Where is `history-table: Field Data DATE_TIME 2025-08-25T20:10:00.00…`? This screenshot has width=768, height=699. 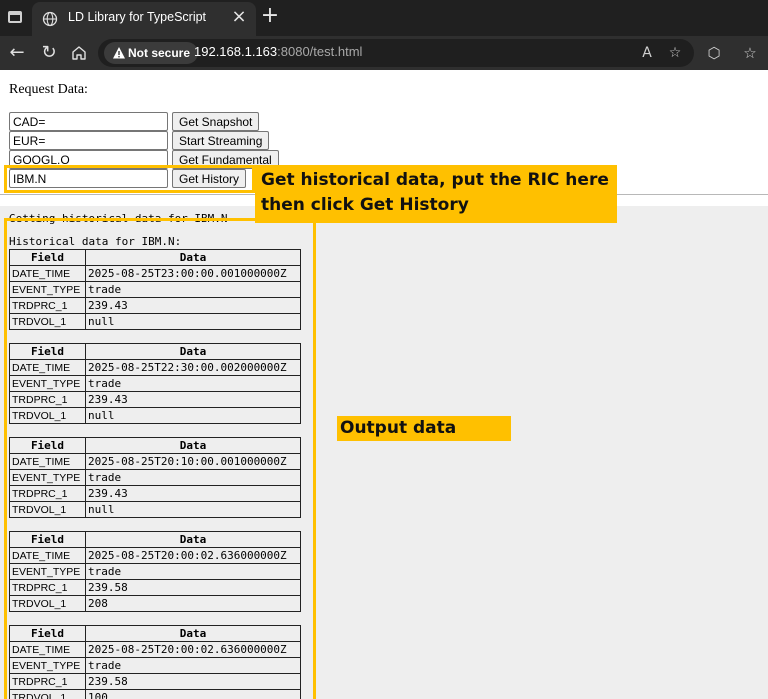
history-table: Field Data DATE_TIME 2025-08-25T20:10:00.00… is located at coordinates (155, 477).